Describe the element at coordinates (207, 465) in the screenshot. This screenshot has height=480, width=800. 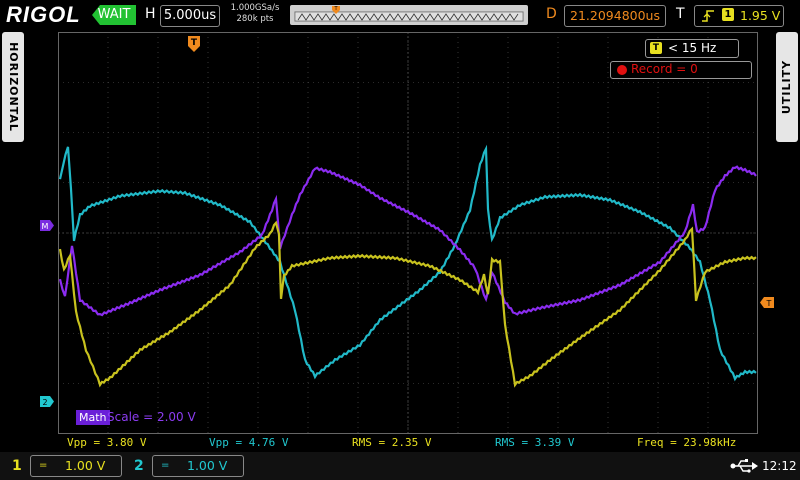
I see `ch2-scale: 1.00 V` at that location.